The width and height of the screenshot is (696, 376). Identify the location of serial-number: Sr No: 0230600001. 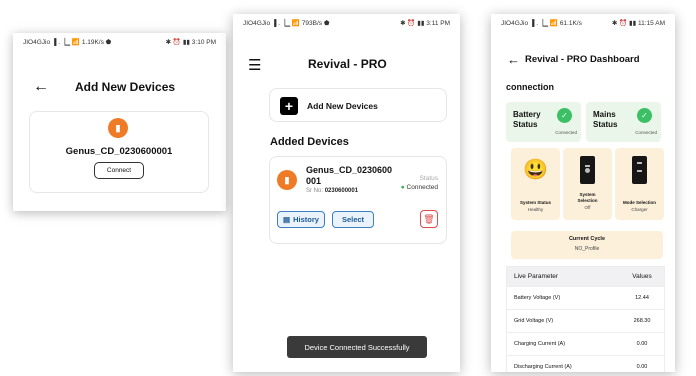
(332, 191).